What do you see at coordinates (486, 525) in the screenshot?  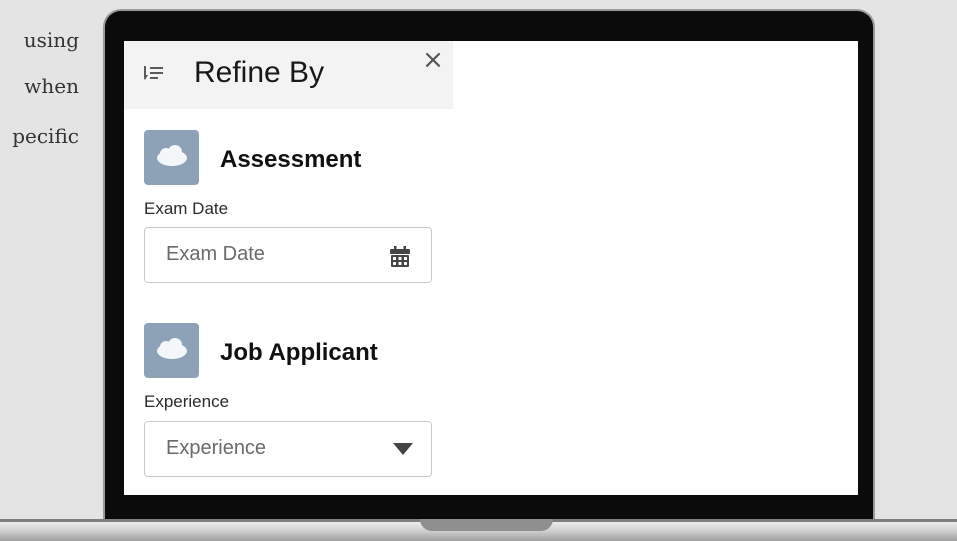 I see `laptop-notch` at bounding box center [486, 525].